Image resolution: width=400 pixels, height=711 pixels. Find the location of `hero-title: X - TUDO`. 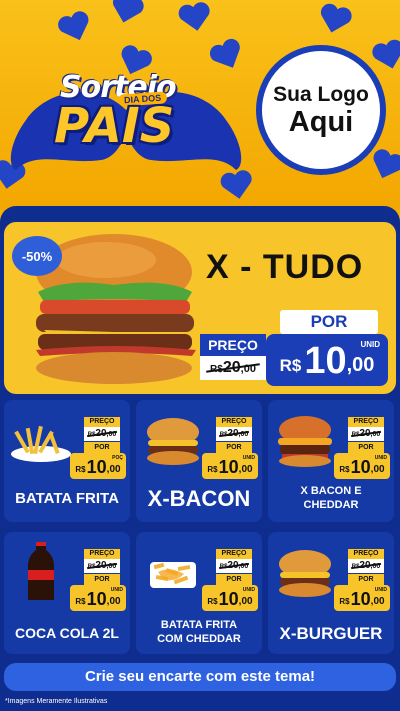

hero-title: X - TUDO is located at coordinates (285, 267).